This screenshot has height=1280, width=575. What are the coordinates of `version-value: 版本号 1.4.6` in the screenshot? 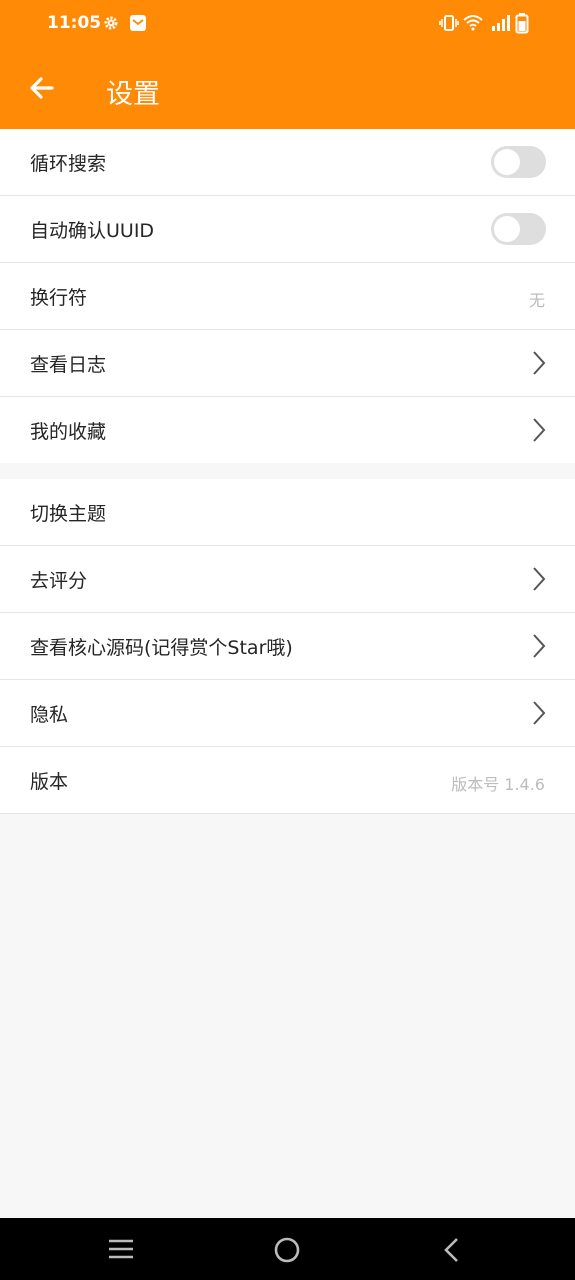 It's located at (498, 784).